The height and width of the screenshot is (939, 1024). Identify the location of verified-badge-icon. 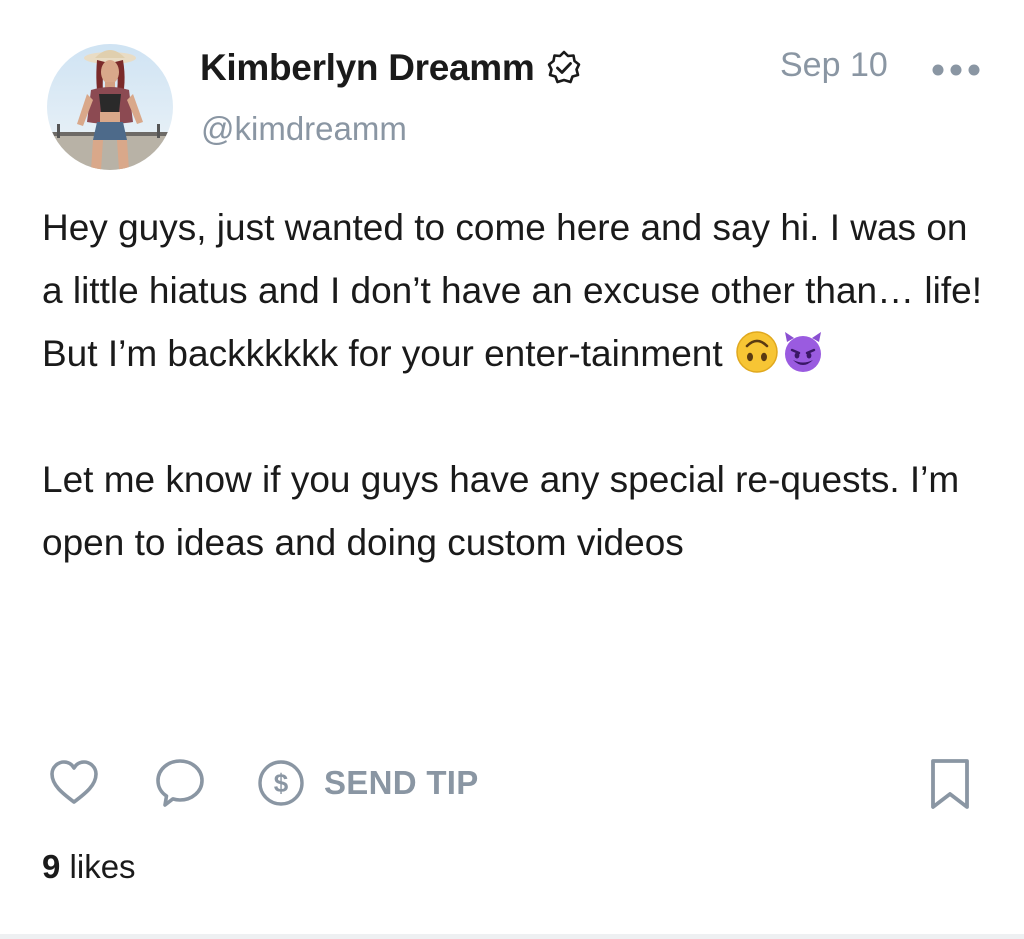
(564, 68).